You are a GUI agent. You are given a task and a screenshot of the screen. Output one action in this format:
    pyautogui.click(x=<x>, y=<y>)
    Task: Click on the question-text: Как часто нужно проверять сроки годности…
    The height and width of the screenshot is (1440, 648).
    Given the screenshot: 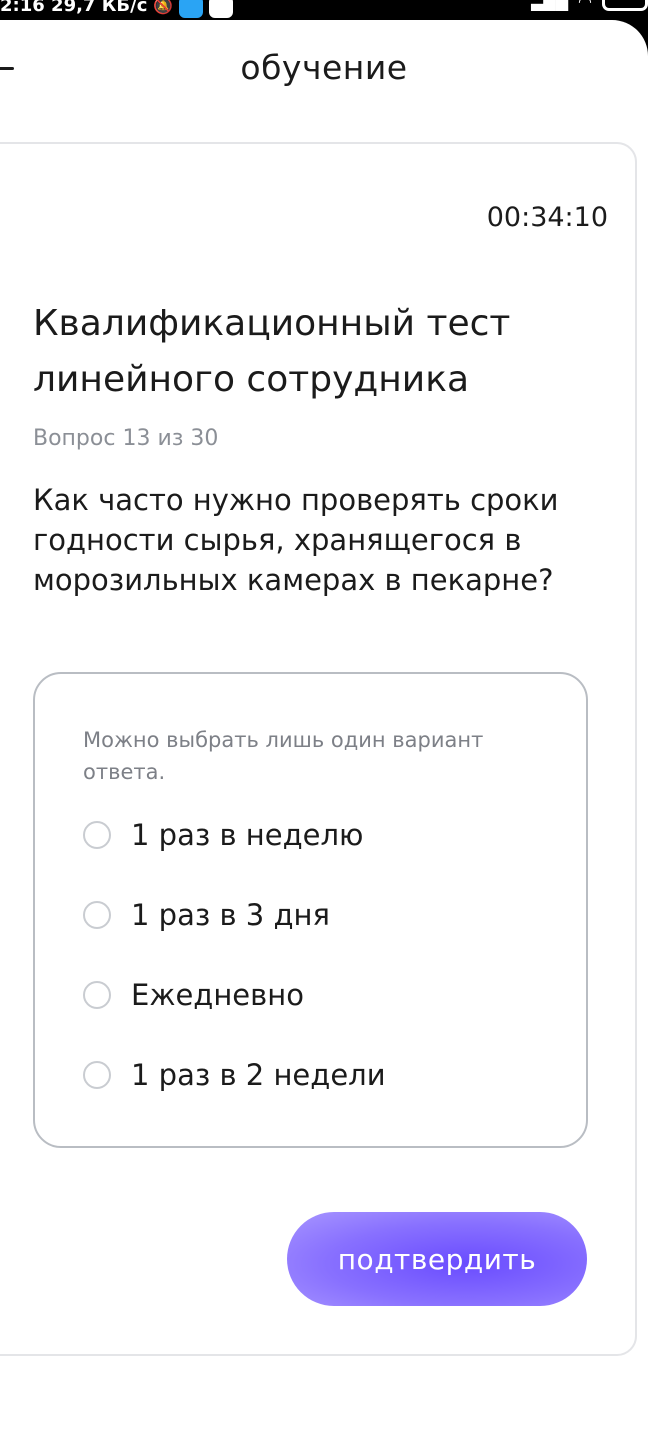 What is the action you would take?
    pyautogui.click(x=296, y=540)
    